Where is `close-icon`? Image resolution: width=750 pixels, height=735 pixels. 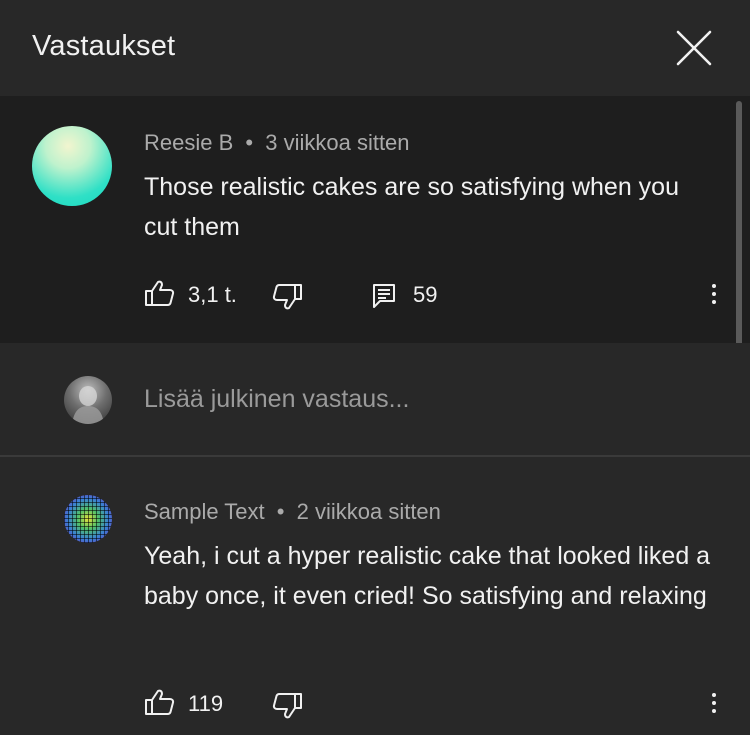 close-icon is located at coordinates (694, 48).